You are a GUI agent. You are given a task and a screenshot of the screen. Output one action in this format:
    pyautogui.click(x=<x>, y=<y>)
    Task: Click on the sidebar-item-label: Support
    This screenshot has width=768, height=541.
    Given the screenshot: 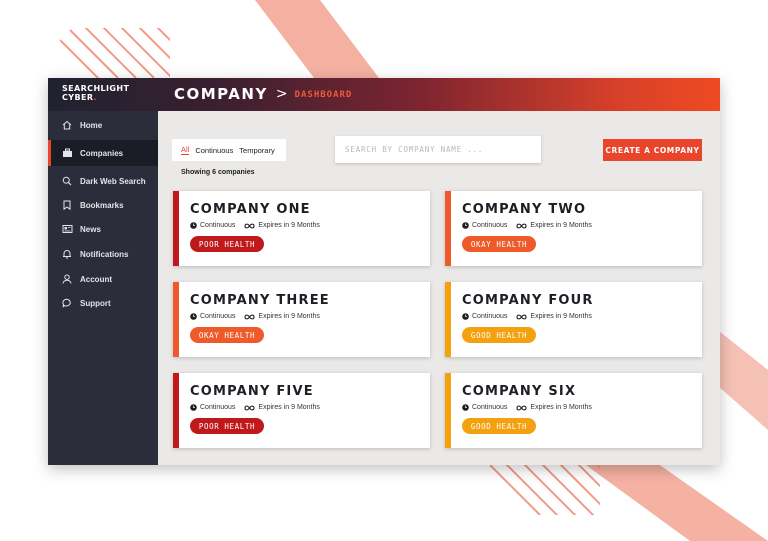 What is the action you would take?
    pyautogui.click(x=95, y=303)
    